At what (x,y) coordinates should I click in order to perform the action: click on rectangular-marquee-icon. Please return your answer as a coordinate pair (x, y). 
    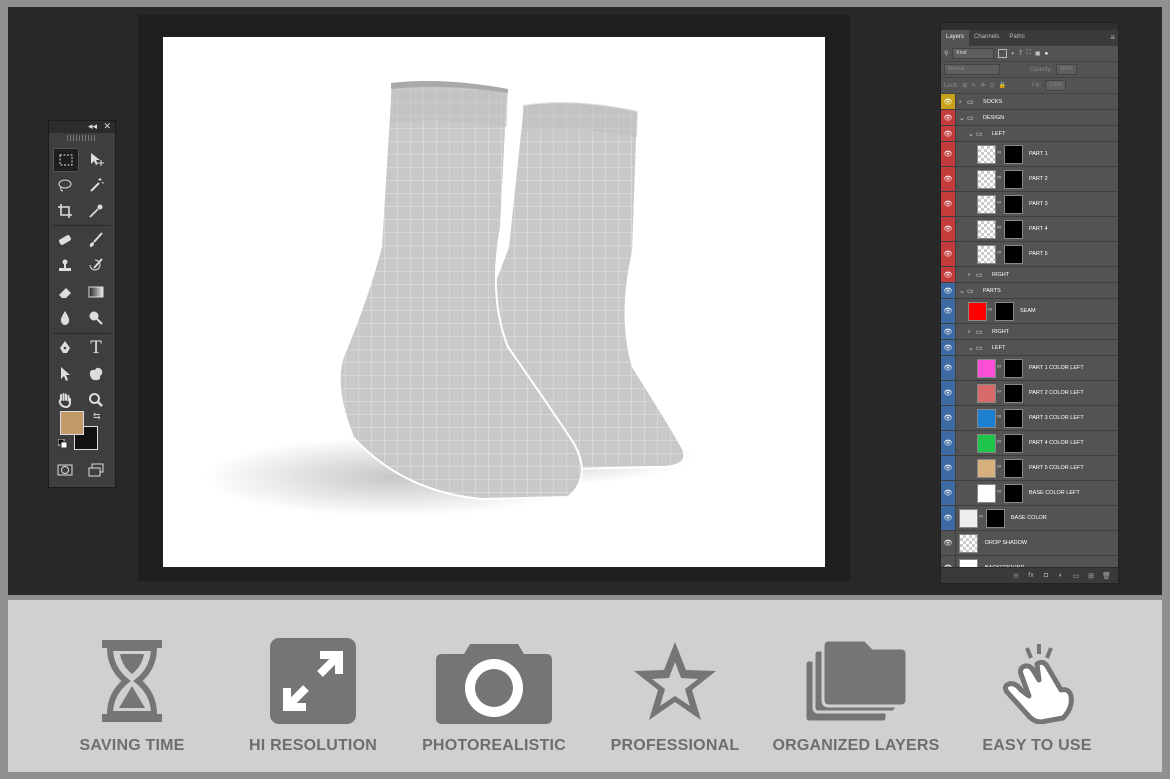
    Looking at the image, I should click on (66, 160).